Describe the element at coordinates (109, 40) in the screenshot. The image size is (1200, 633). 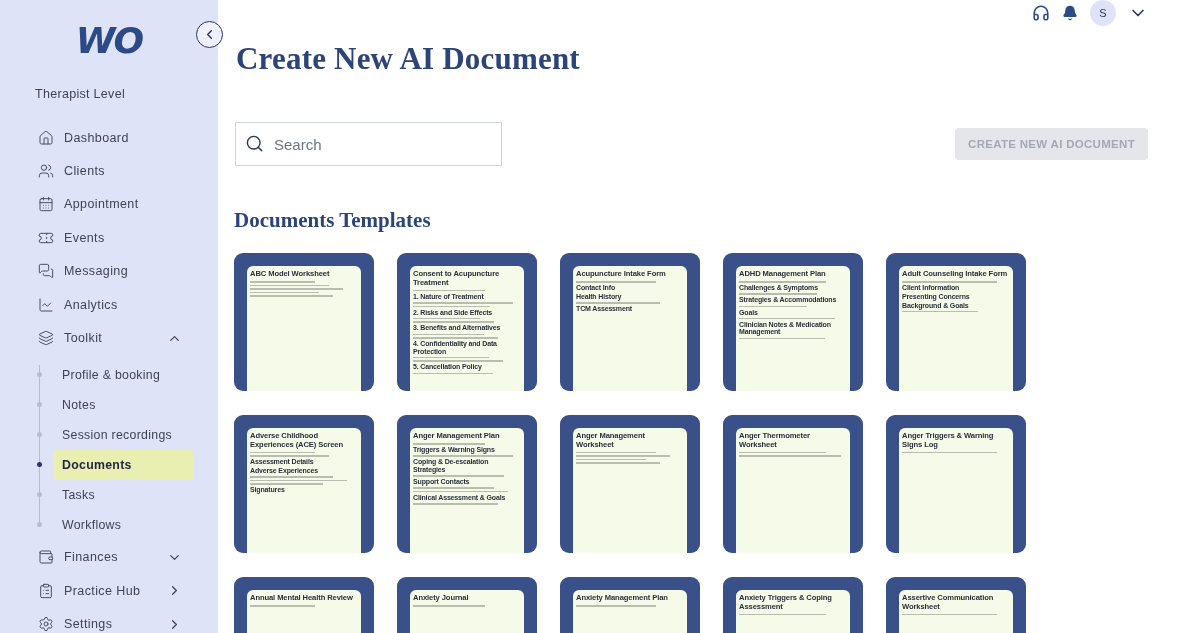
I see `logo: WO` at that location.